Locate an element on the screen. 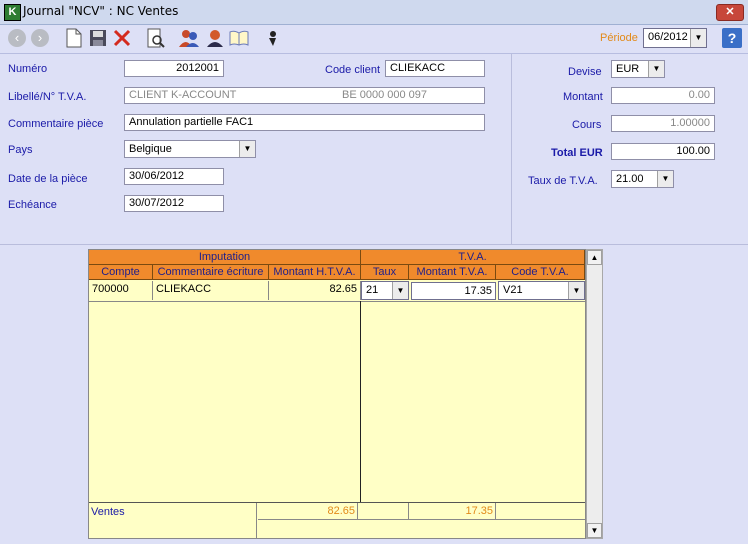 Image resolution: width=748 pixels, height=544 pixels. total-input: 100.00 is located at coordinates (663, 151).